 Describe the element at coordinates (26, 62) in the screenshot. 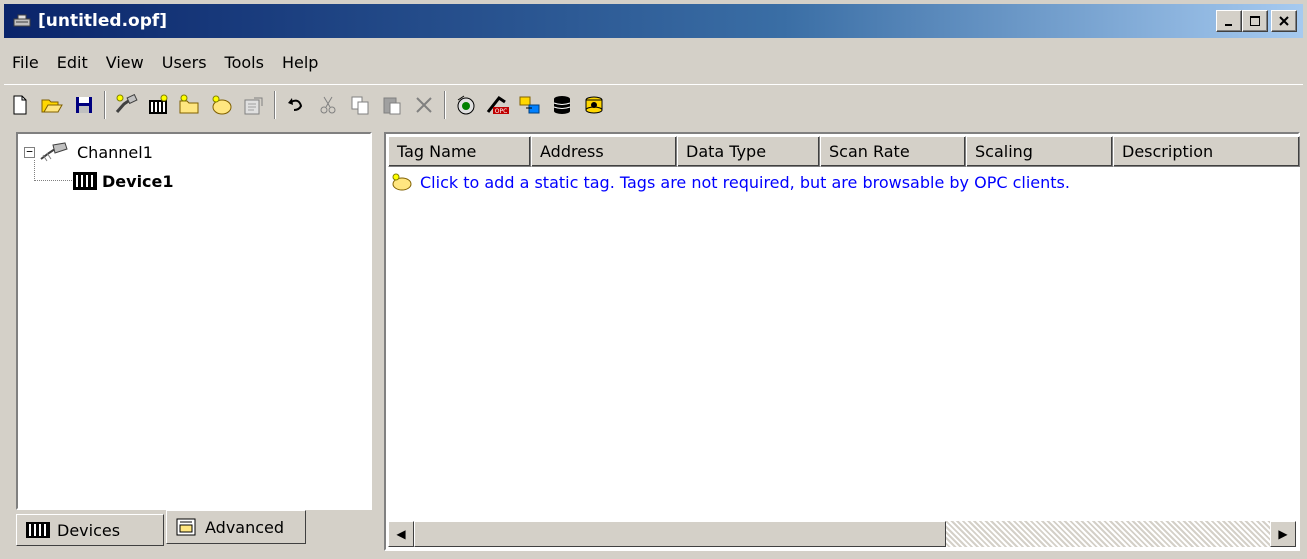

I see `menu-file: File` at that location.